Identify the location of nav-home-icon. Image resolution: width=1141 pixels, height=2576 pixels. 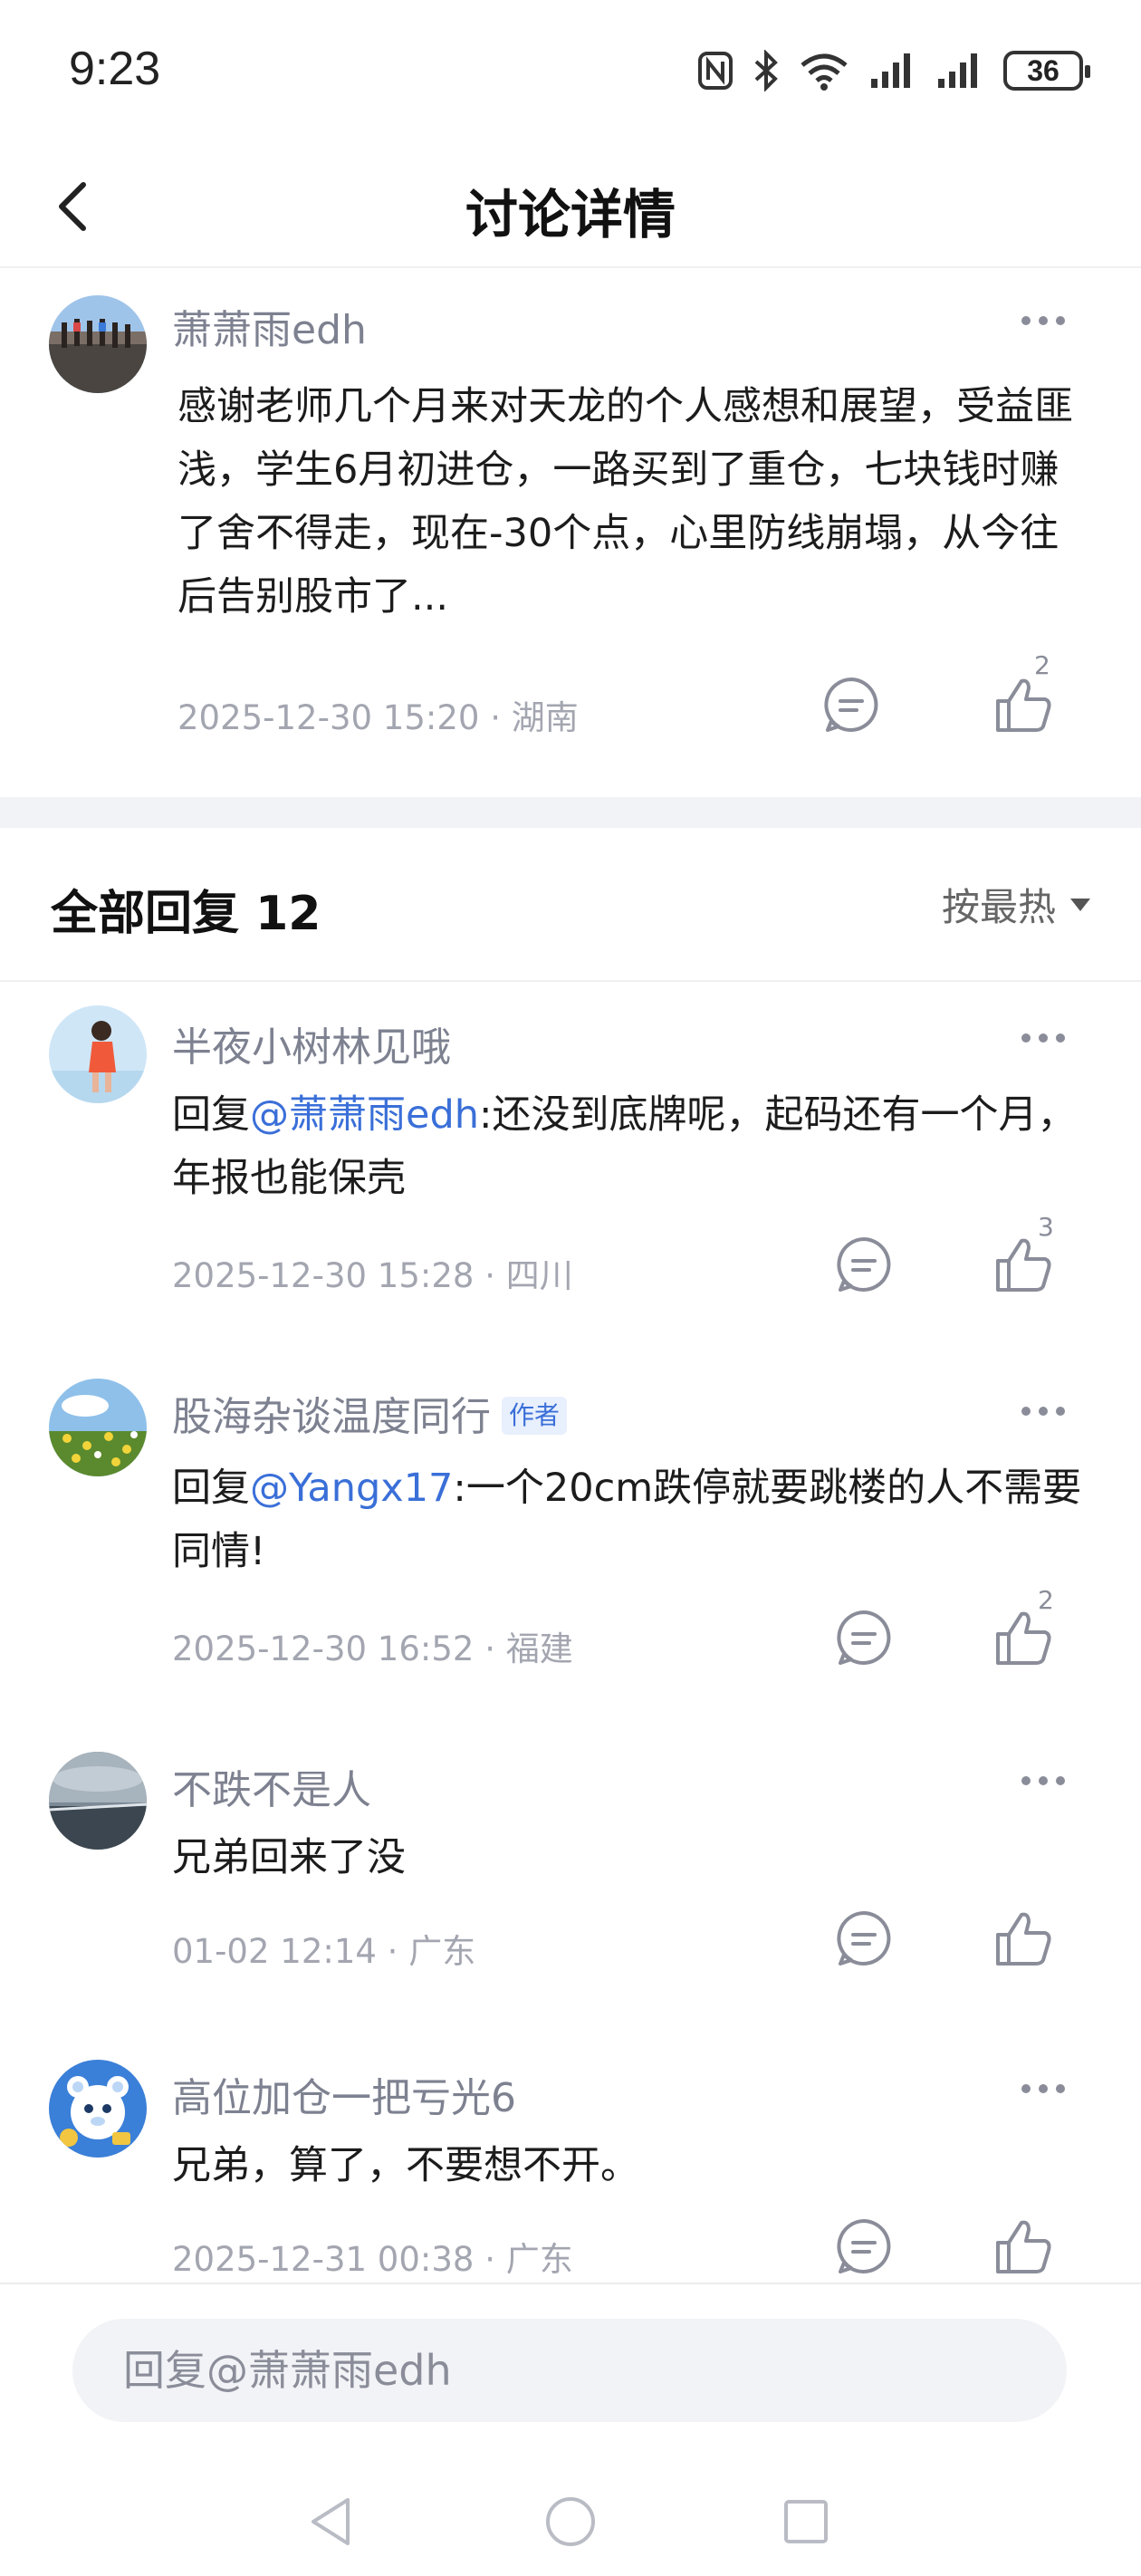
(570, 2521).